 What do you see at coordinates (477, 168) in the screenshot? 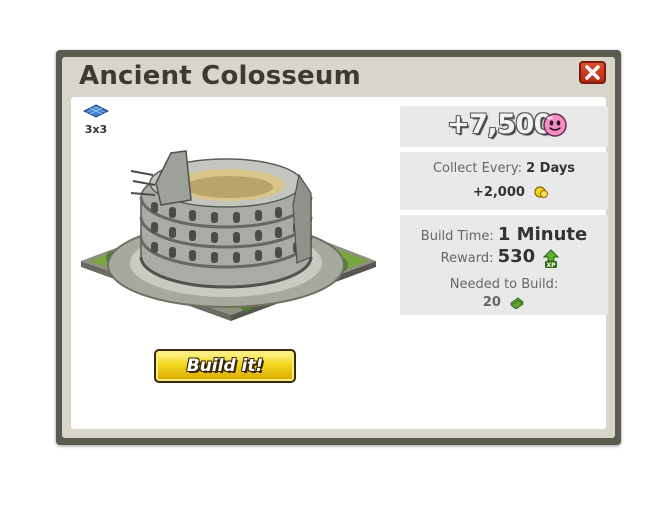
I see `collect-label: Collect Every:` at bounding box center [477, 168].